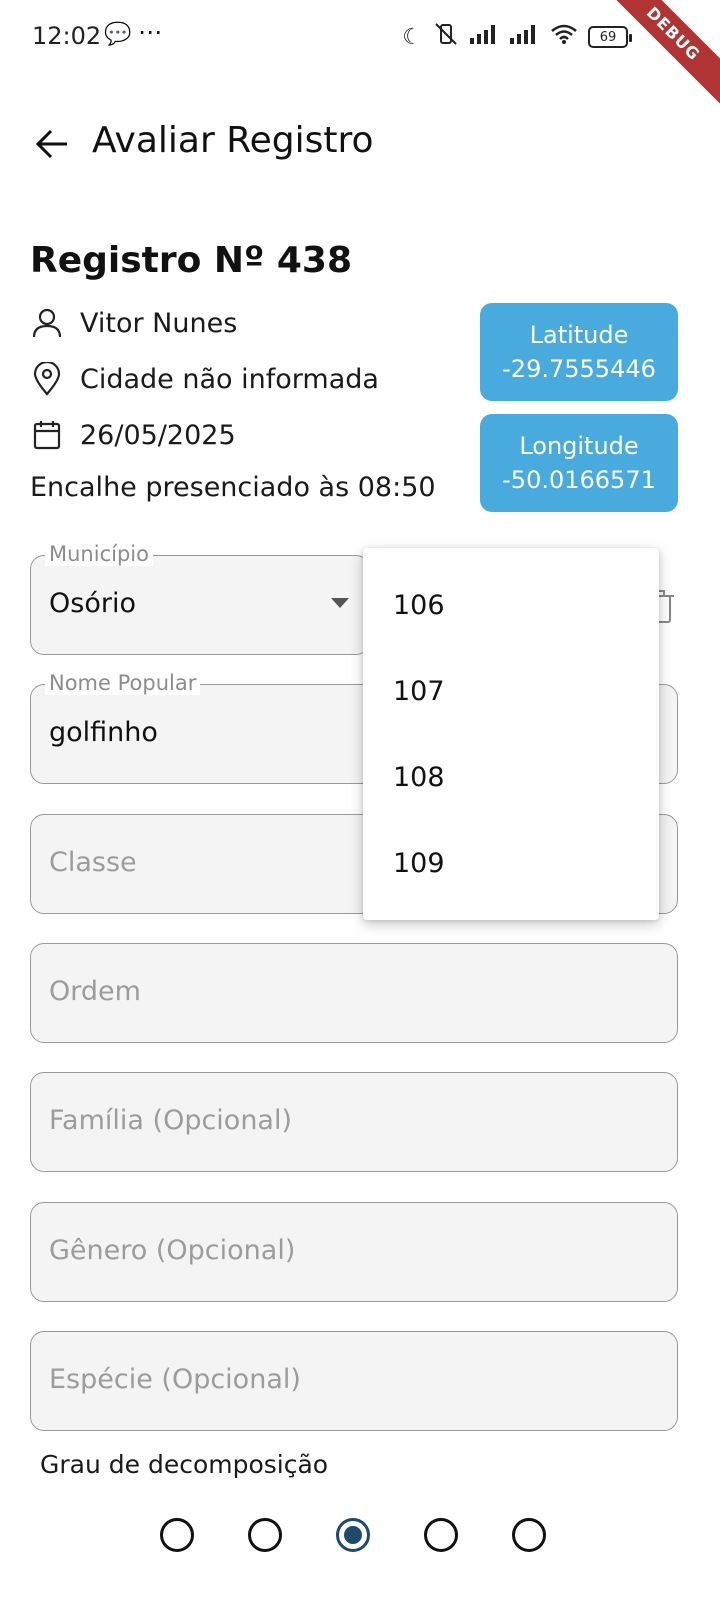  What do you see at coordinates (354, 1252) in the screenshot?
I see `genero-field: Gênero (Opcional)` at bounding box center [354, 1252].